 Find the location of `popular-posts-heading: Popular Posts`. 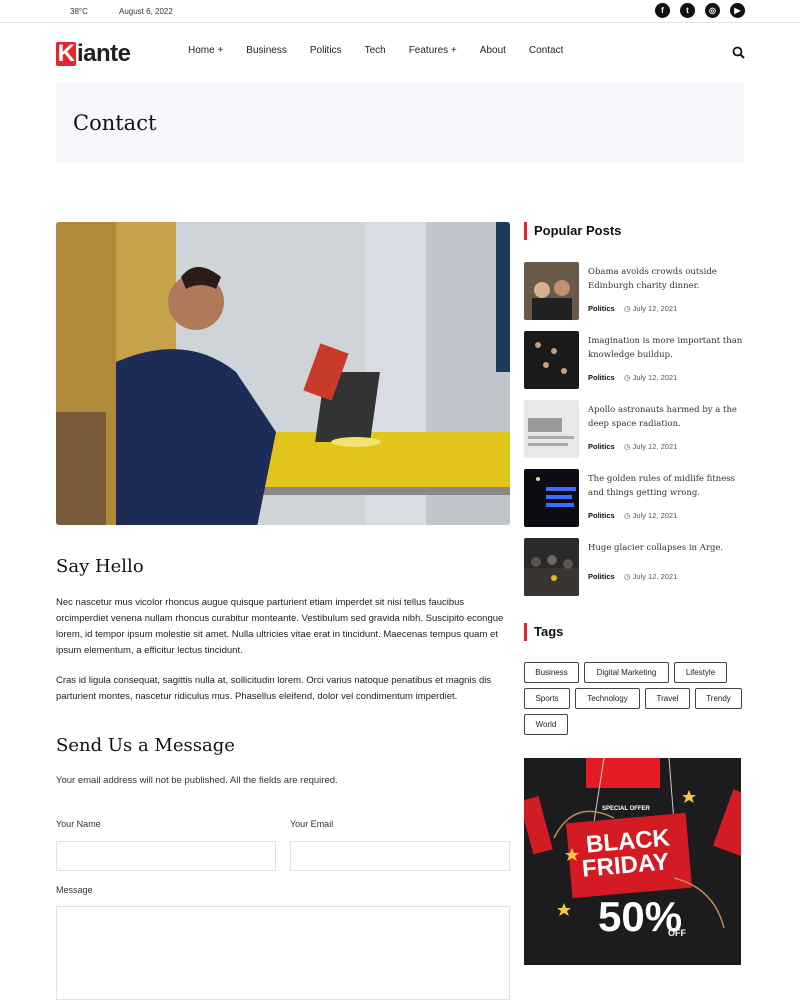

popular-posts-heading: Popular Posts is located at coordinates (572, 231).